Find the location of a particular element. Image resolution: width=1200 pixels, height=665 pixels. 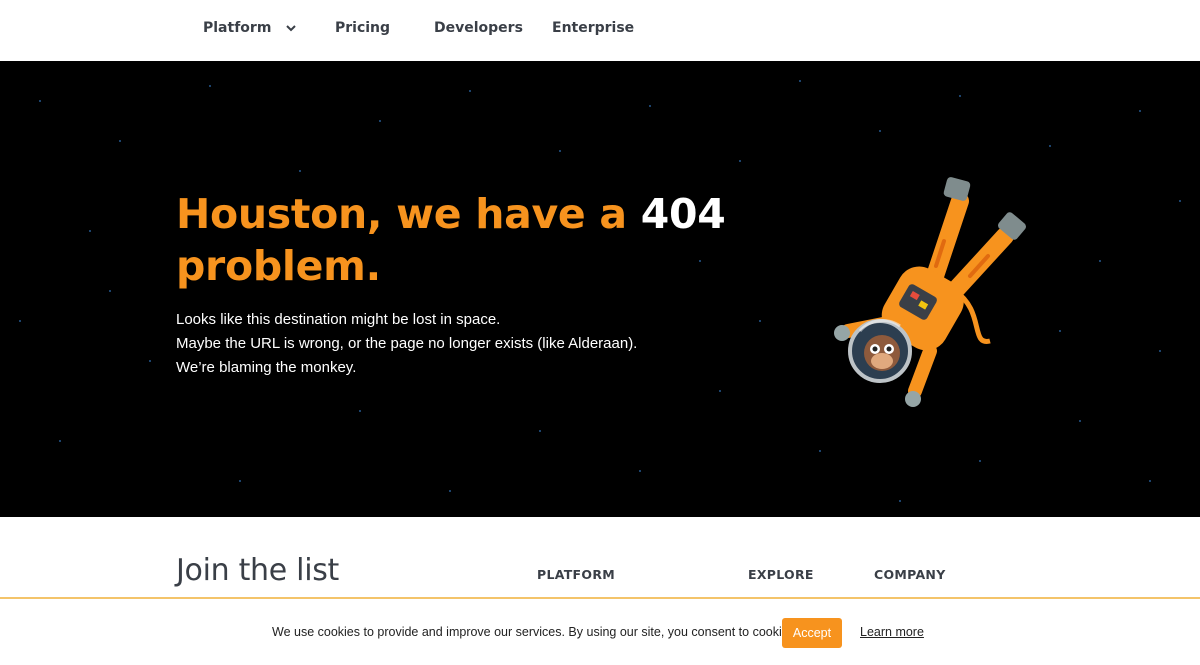

footer-heading-platform: PLATFORM is located at coordinates (576, 574).